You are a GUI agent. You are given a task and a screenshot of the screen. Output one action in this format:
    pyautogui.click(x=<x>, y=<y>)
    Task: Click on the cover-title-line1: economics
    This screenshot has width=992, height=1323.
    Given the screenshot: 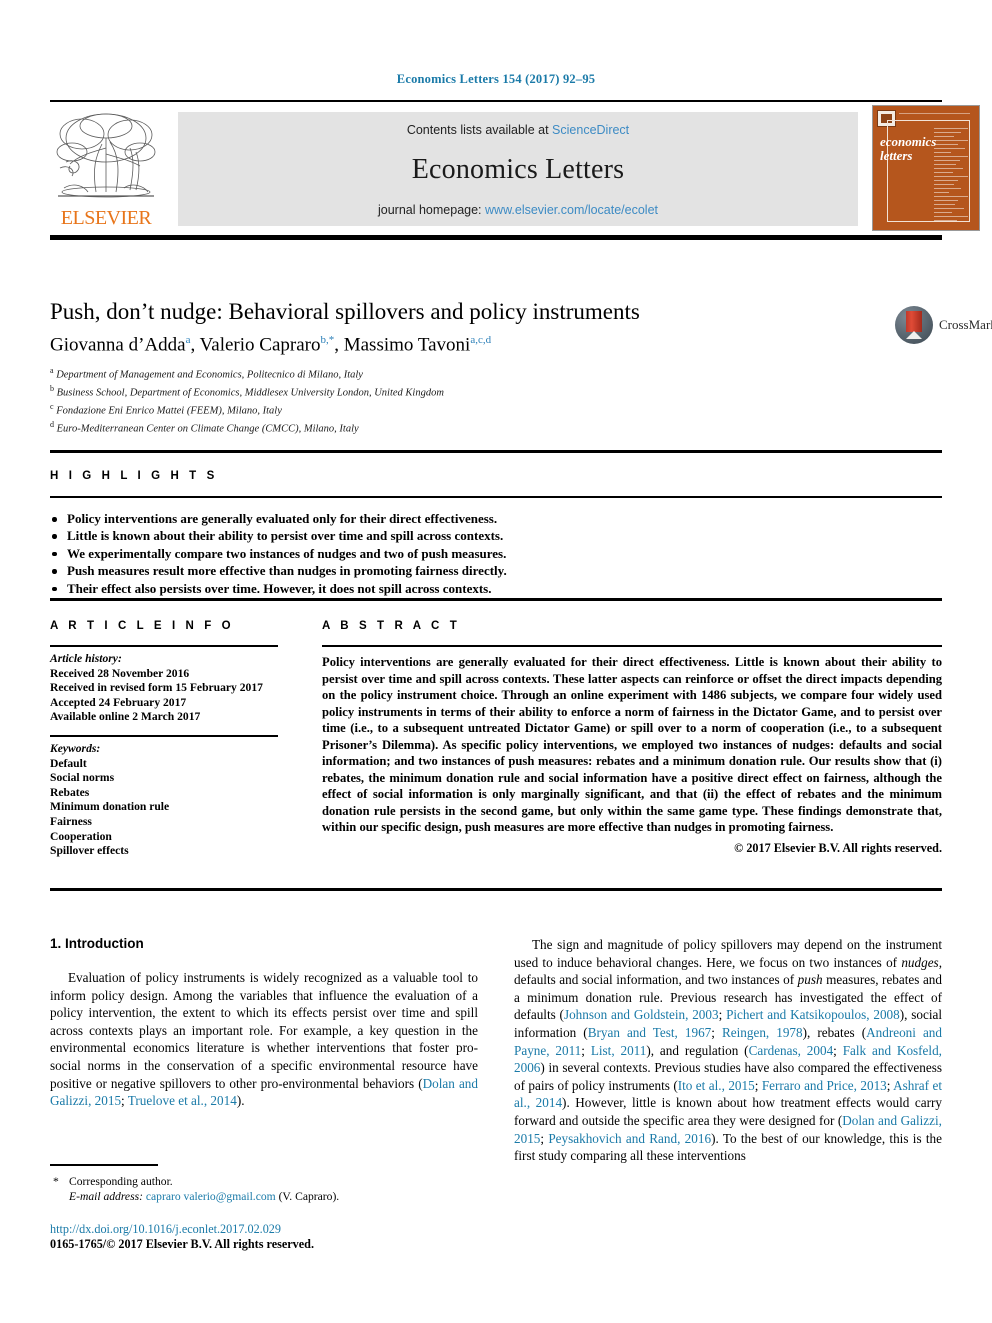 What is the action you would take?
    pyautogui.click(x=908, y=141)
    